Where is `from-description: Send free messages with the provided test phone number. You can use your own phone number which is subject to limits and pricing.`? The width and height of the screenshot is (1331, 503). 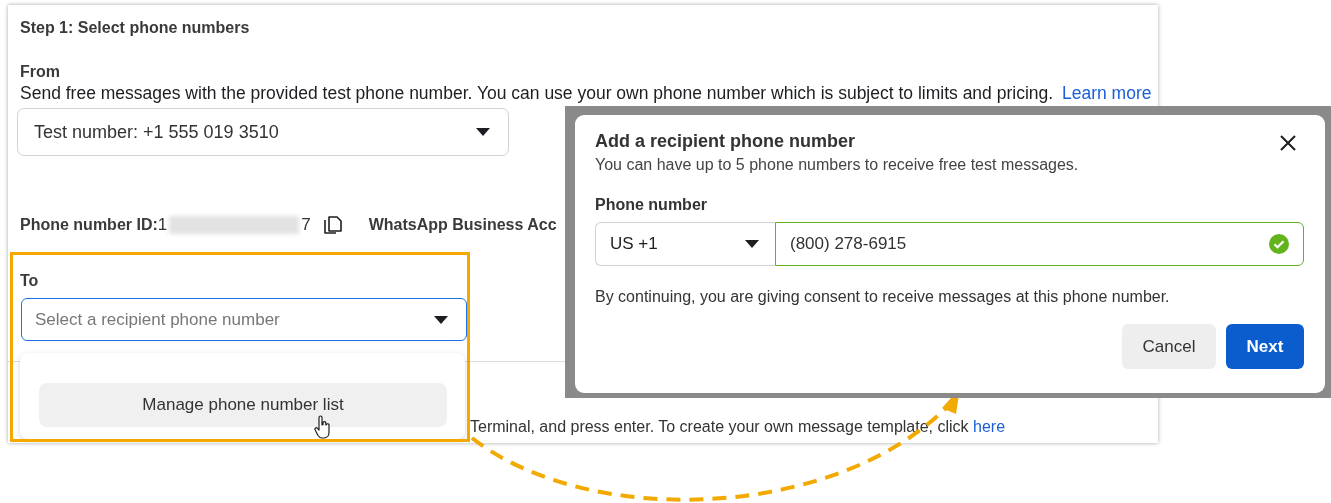 from-description: Send free messages with the provided test phone number. You can use your own phone number which is subject to limits and pricing. is located at coordinates (537, 93).